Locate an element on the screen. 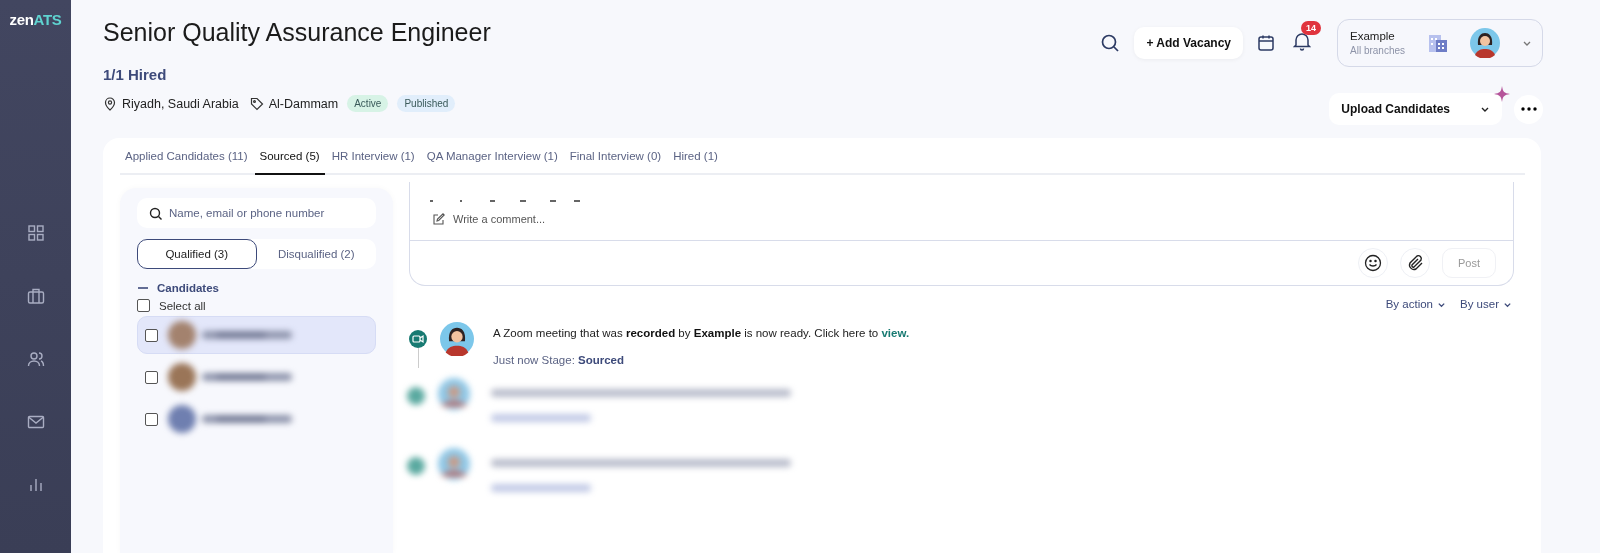 The width and height of the screenshot is (1600, 553). upload-candidates-button: Upload Candidates is located at coordinates (1415, 109).